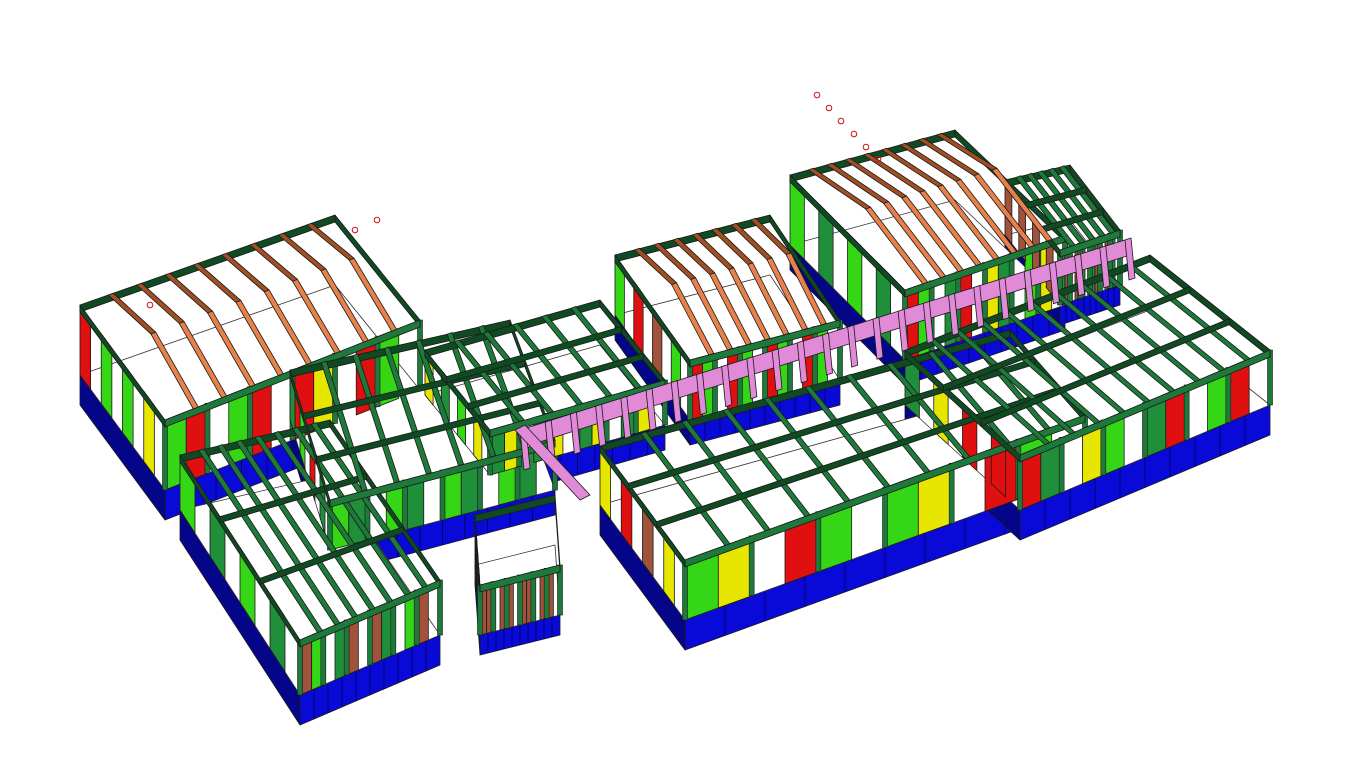  What do you see at coordinates (480, 610) in the screenshot?
I see `block-porch-post` at bounding box center [480, 610].